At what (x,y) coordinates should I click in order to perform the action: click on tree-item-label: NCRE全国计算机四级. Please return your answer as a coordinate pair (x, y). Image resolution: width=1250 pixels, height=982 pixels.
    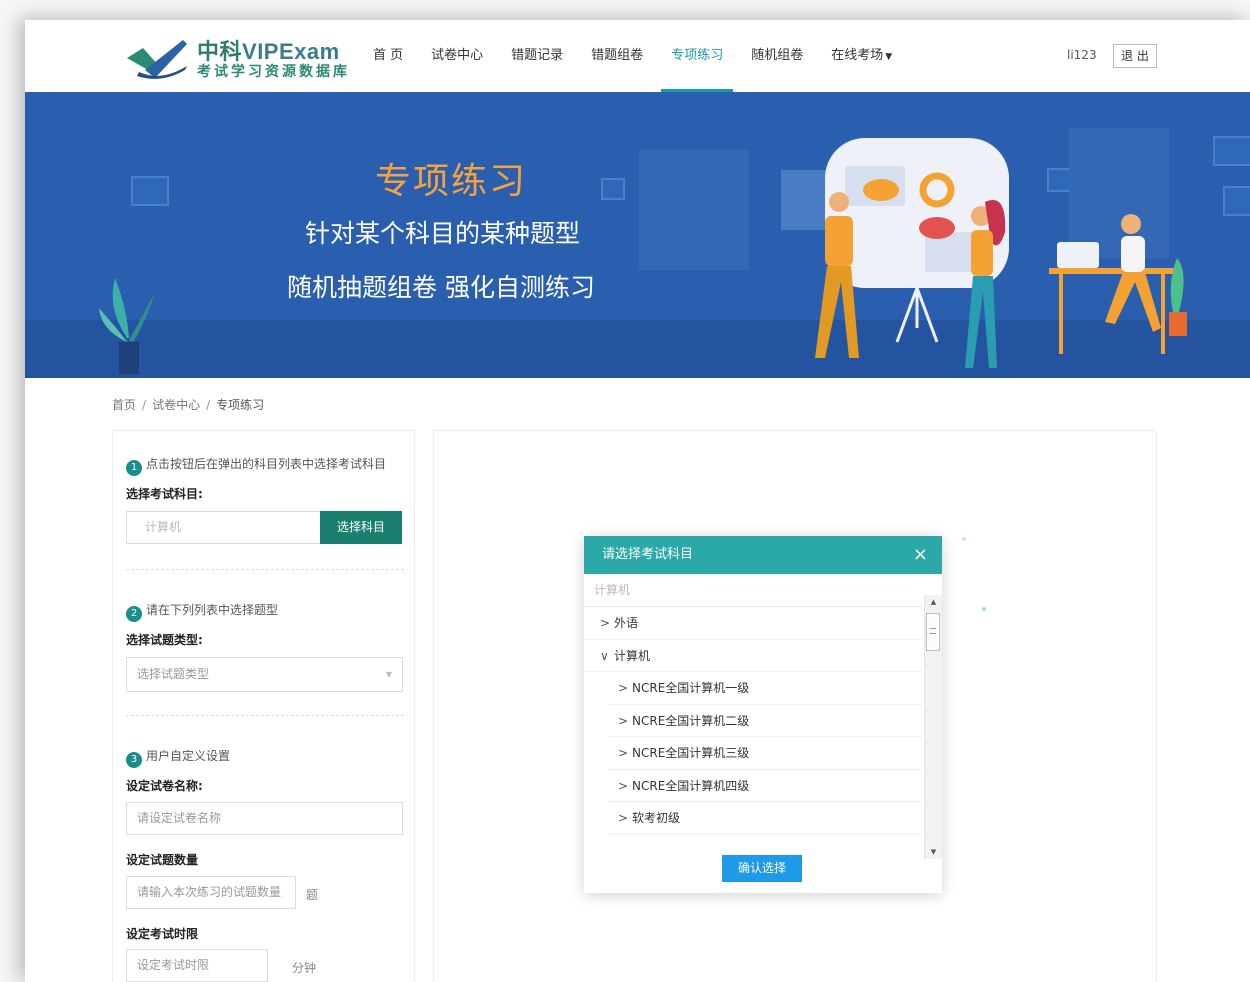
    Looking at the image, I should click on (691, 785).